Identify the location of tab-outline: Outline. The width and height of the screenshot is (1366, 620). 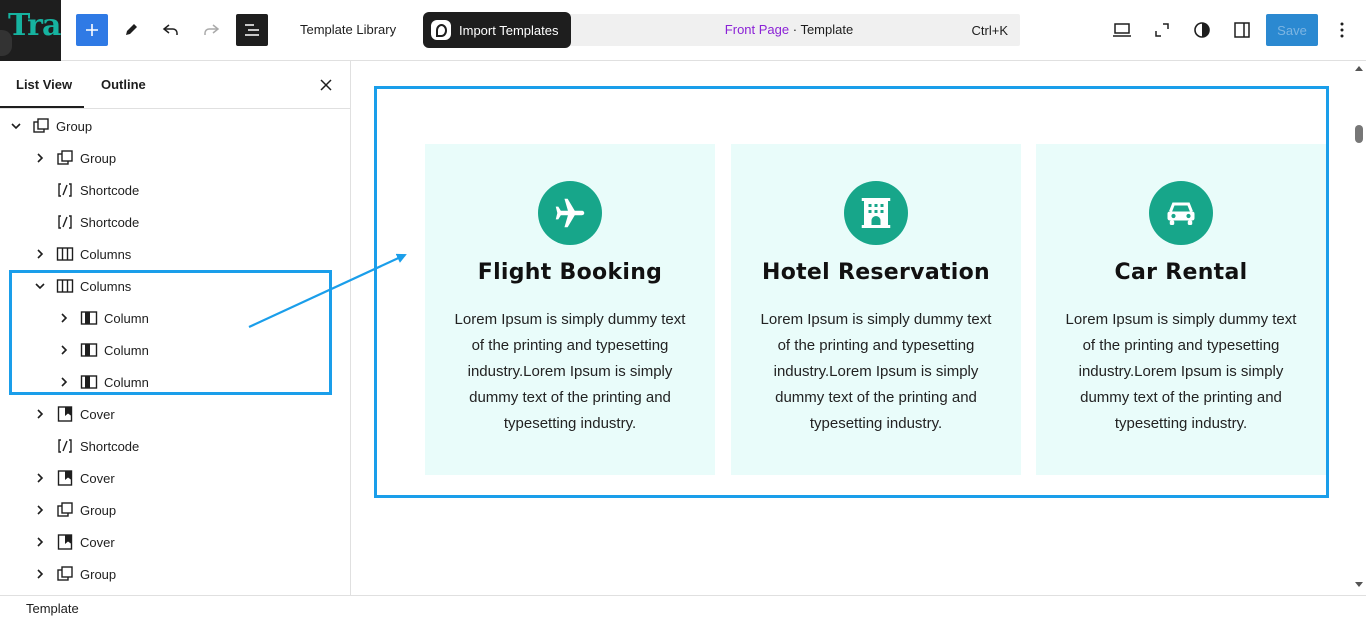
(123, 84).